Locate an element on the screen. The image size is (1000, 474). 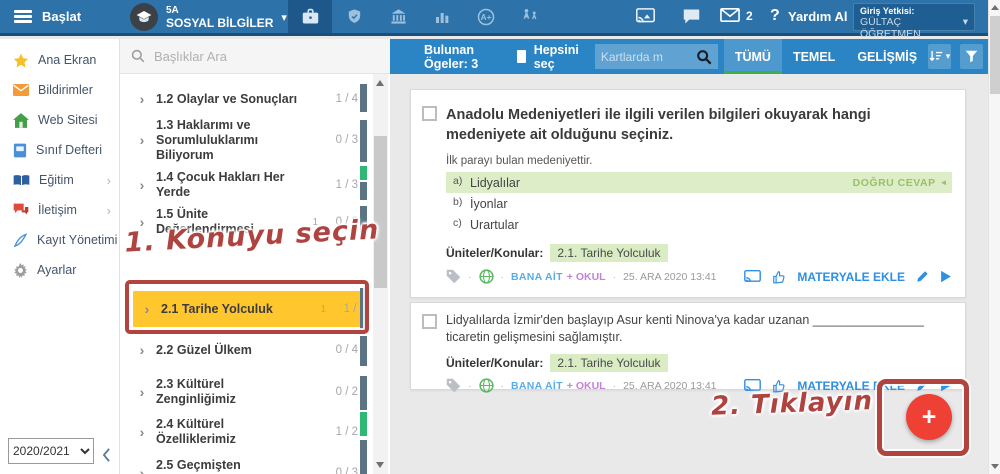
topic-title: 1.4 Çocuk Hakları Her Yerde is located at coordinates (220, 184).